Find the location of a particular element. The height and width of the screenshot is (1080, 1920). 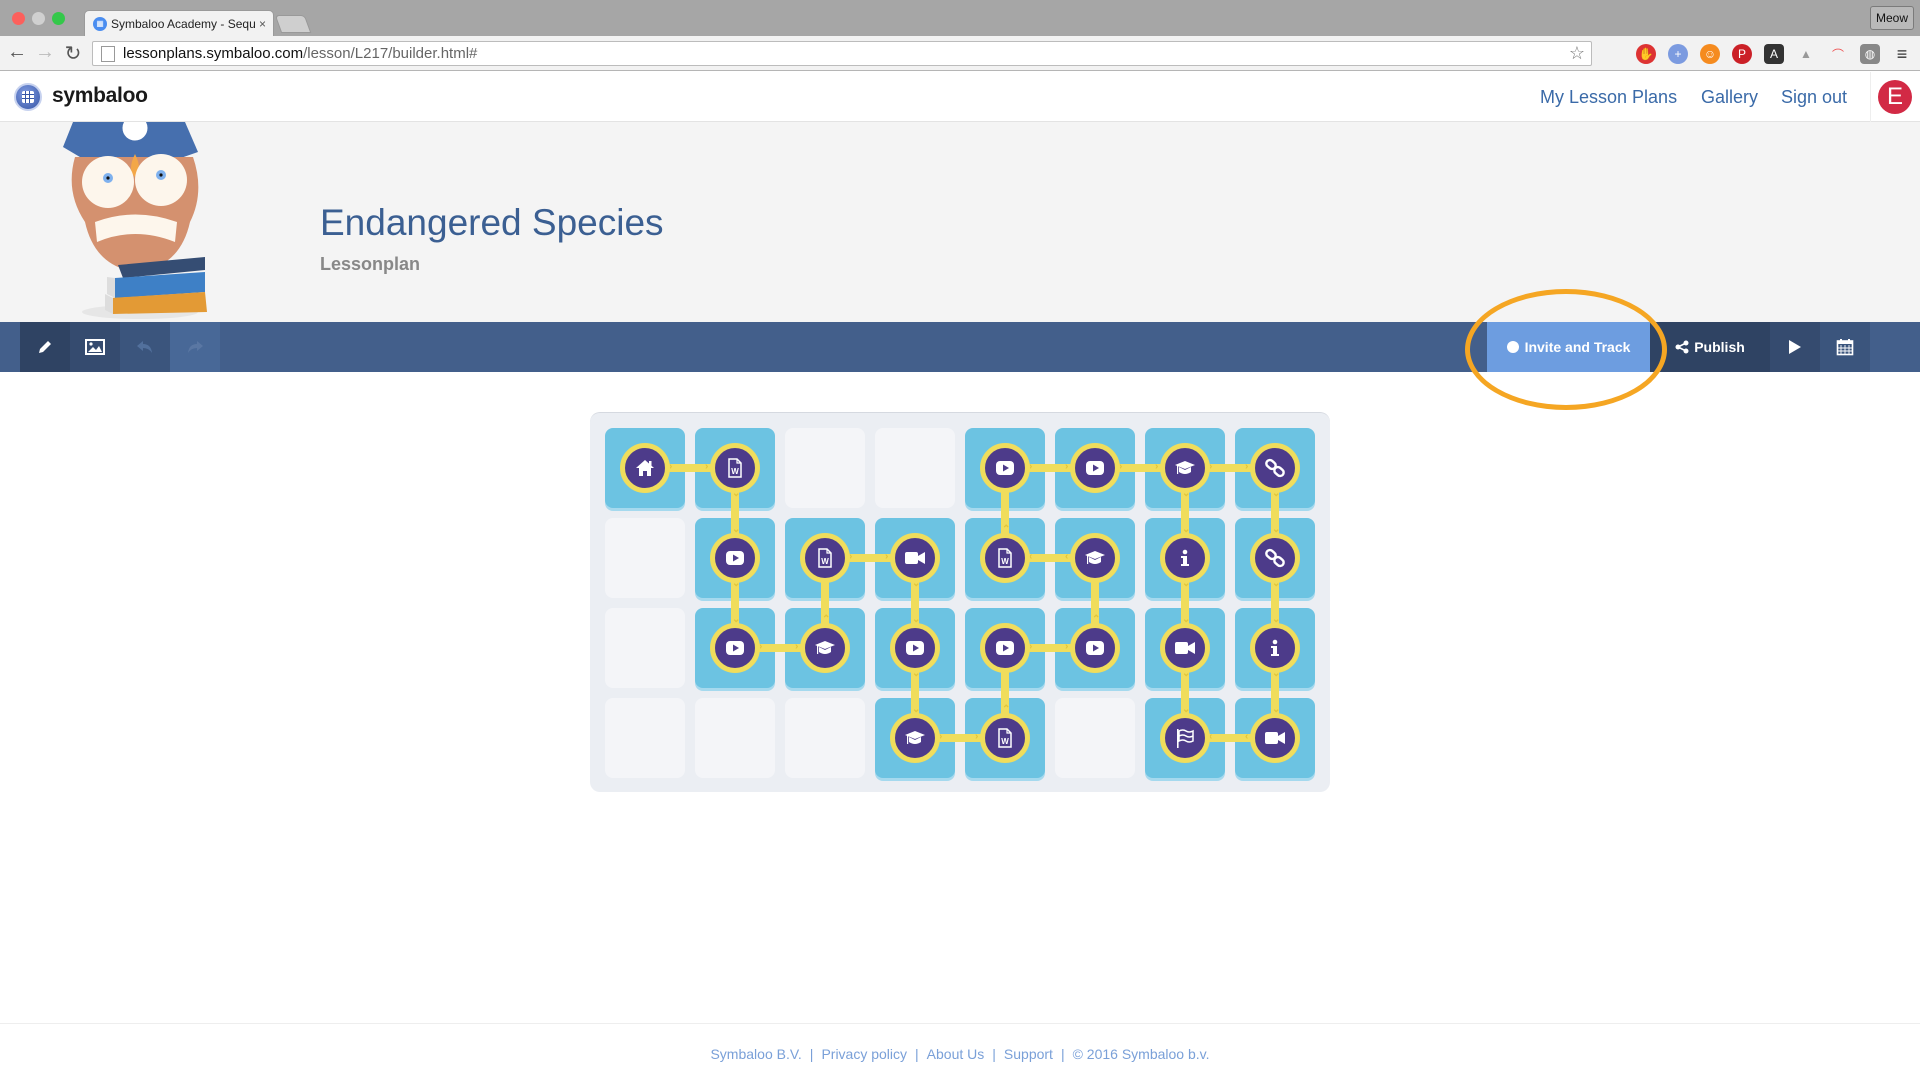

calendar-icon is located at coordinates (1845, 347).